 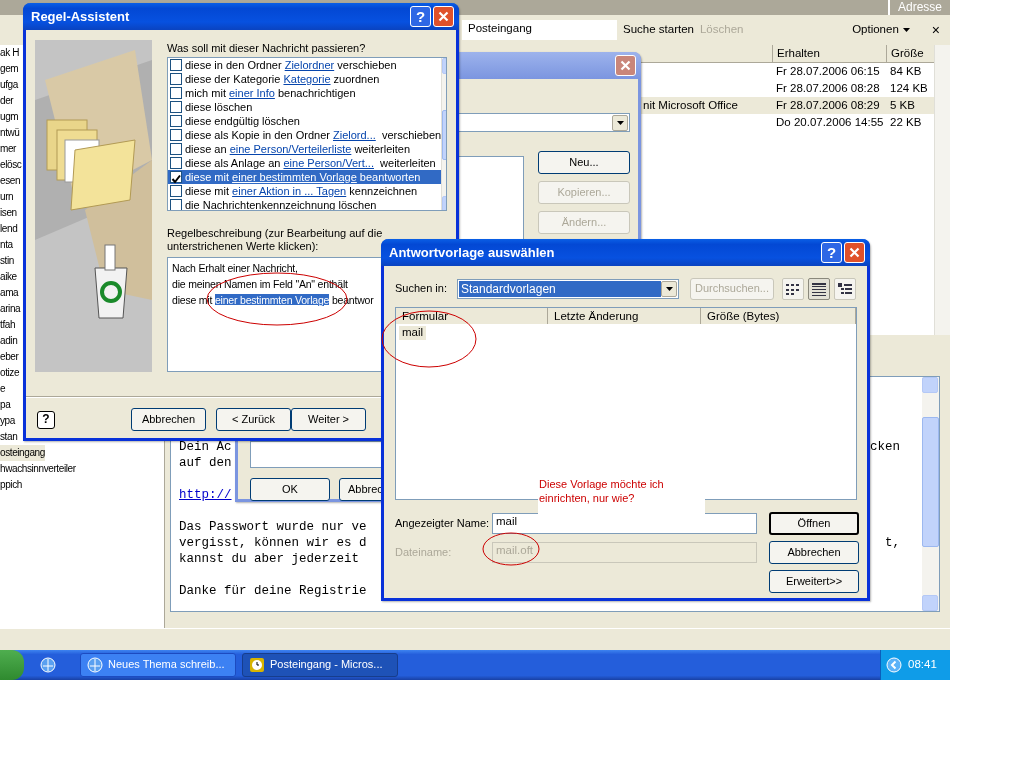 I want to click on column-header: Erhalten, so click(x=829, y=53).